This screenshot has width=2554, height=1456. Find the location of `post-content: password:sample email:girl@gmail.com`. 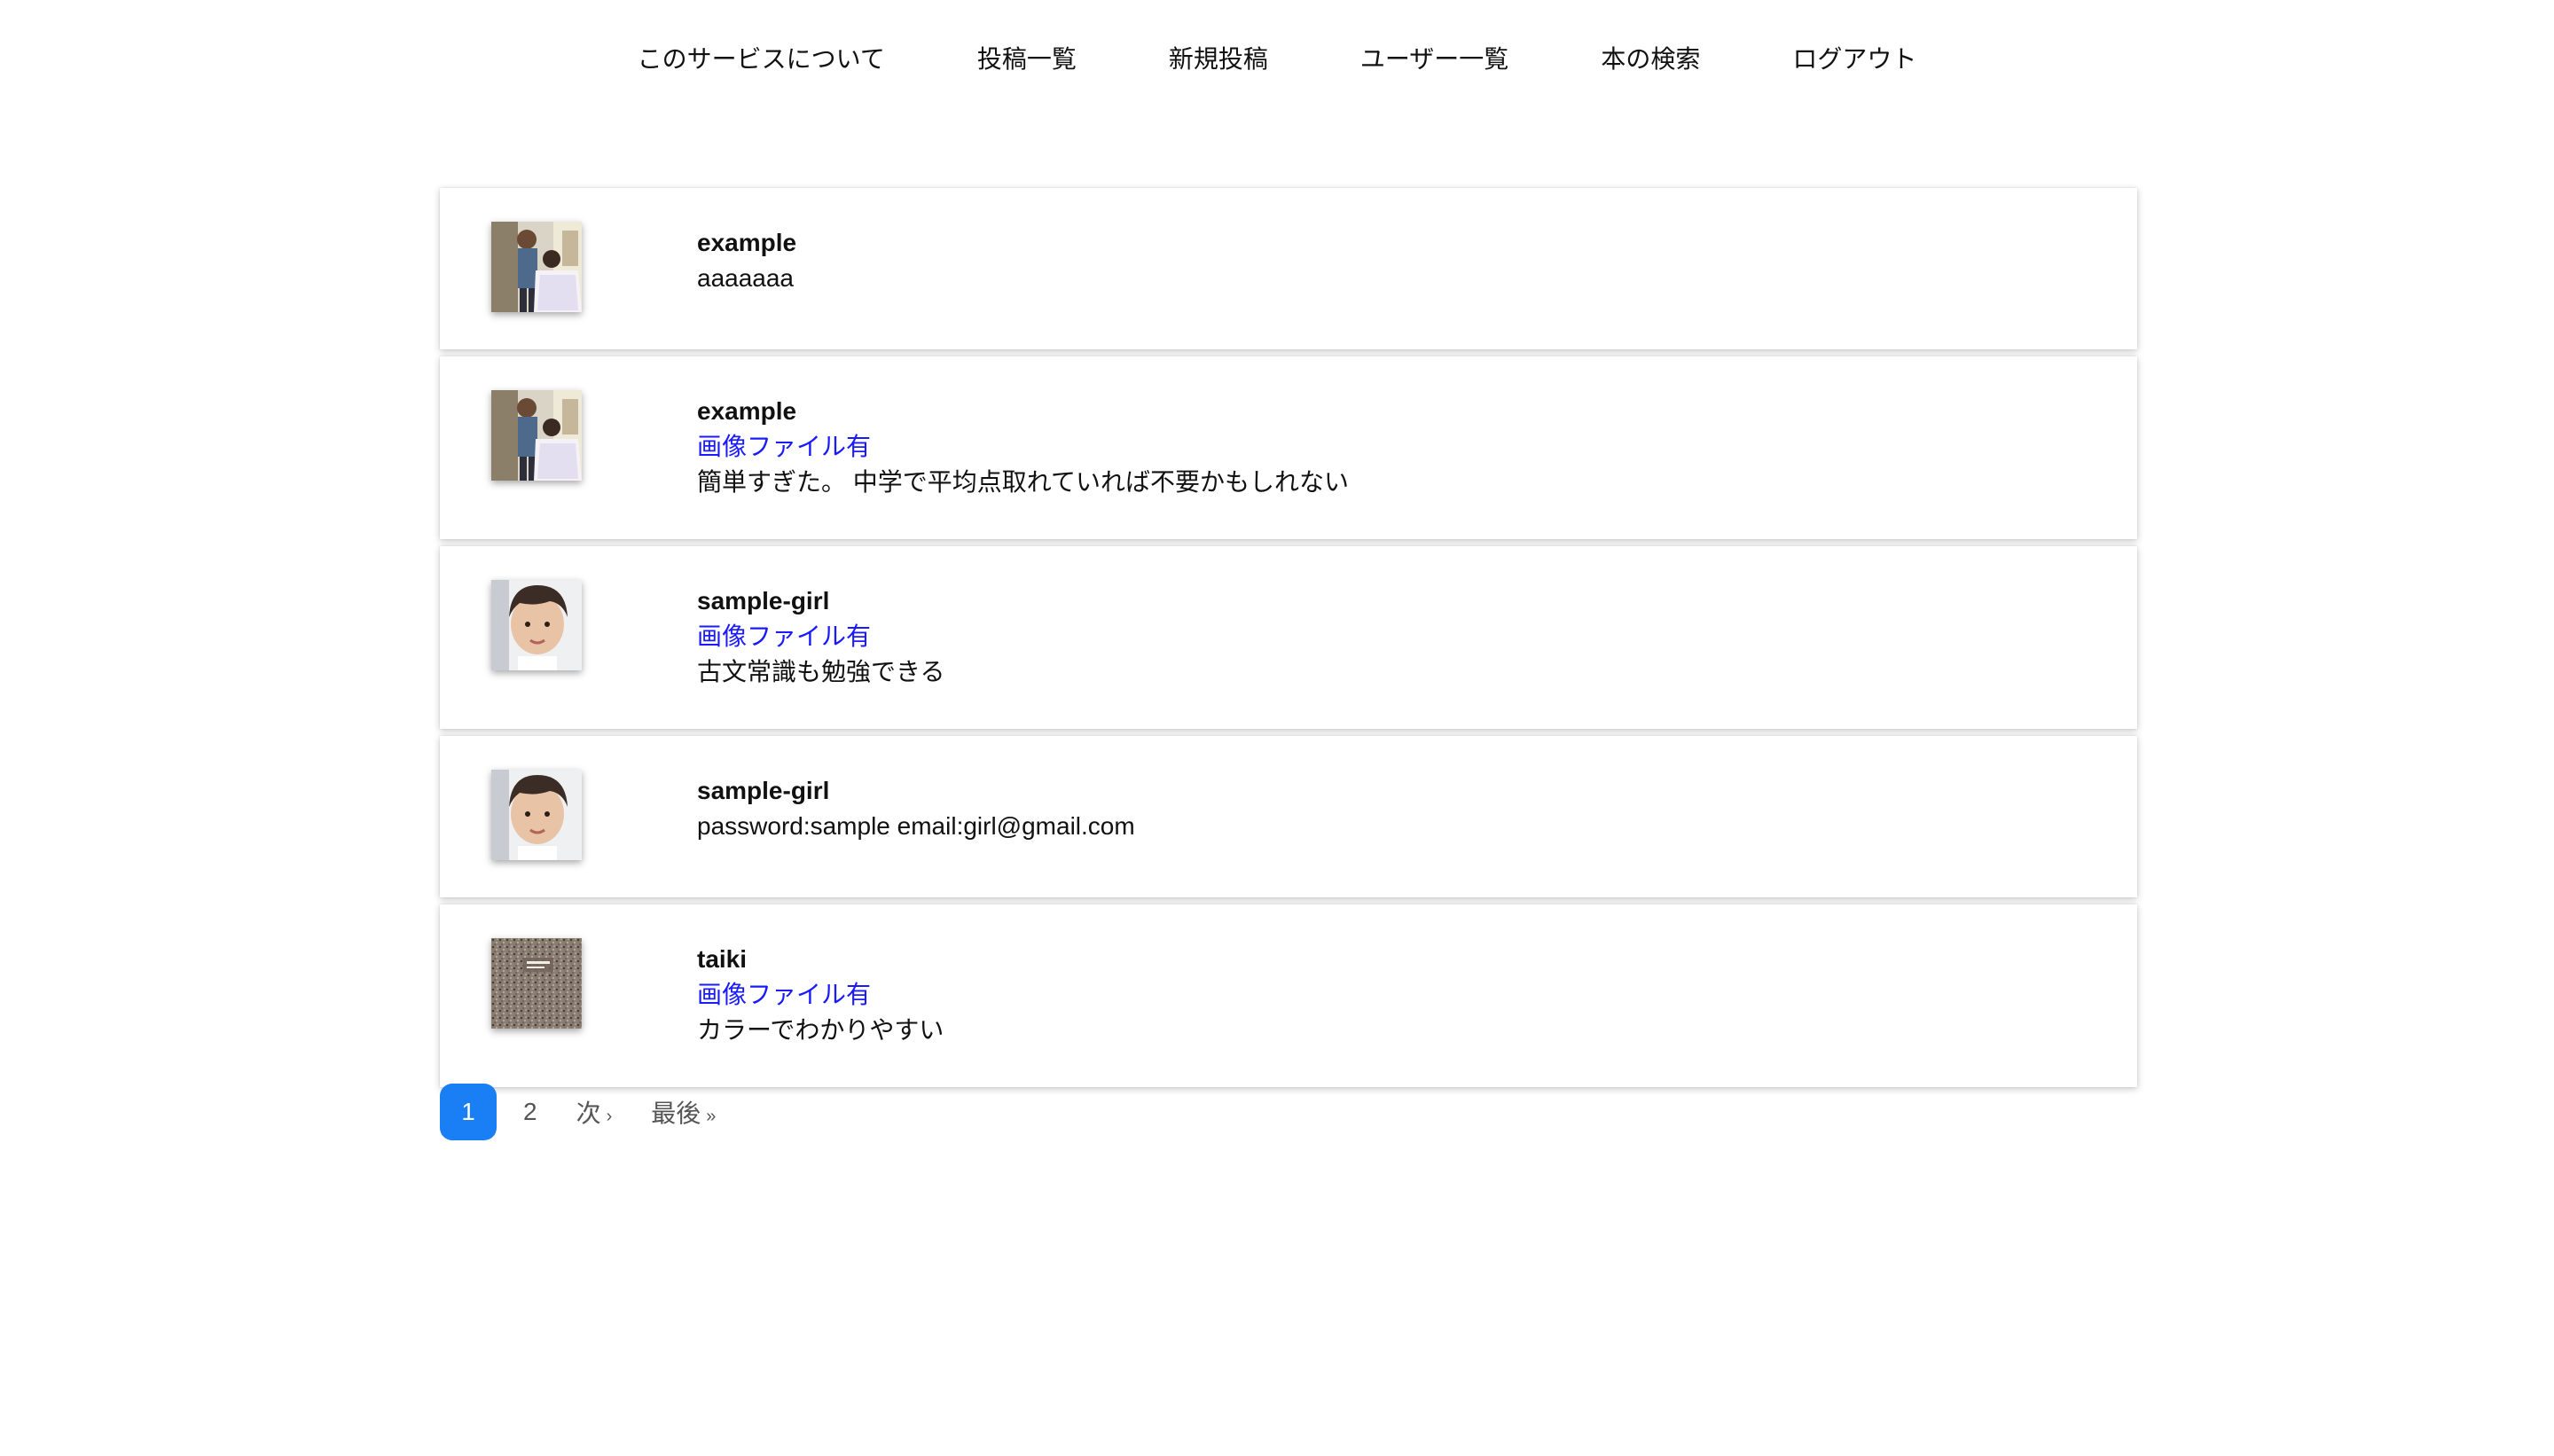

post-content: password:sample email:girl@gmail.com is located at coordinates (916, 826).